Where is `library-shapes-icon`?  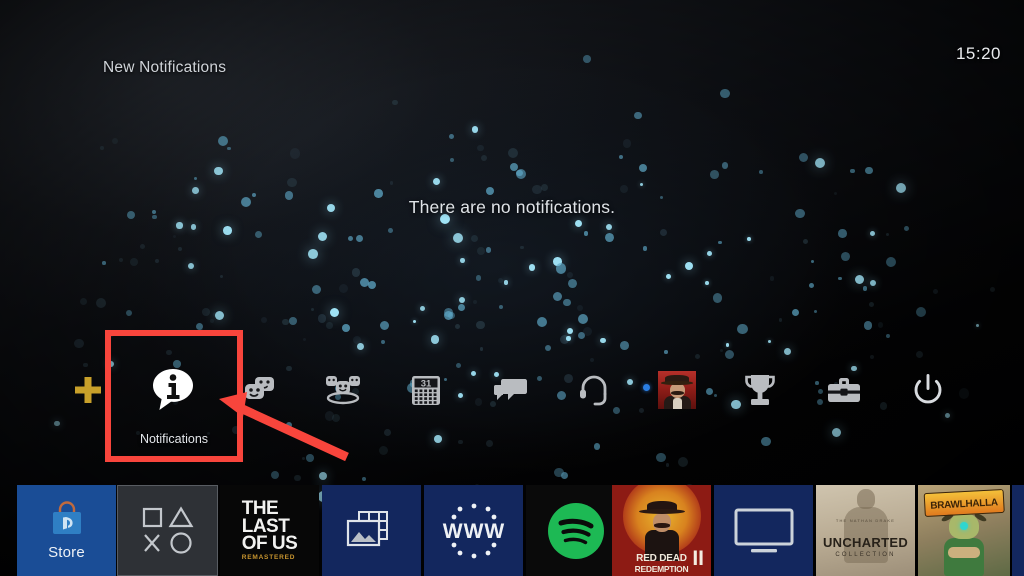 library-shapes-icon is located at coordinates (167, 529).